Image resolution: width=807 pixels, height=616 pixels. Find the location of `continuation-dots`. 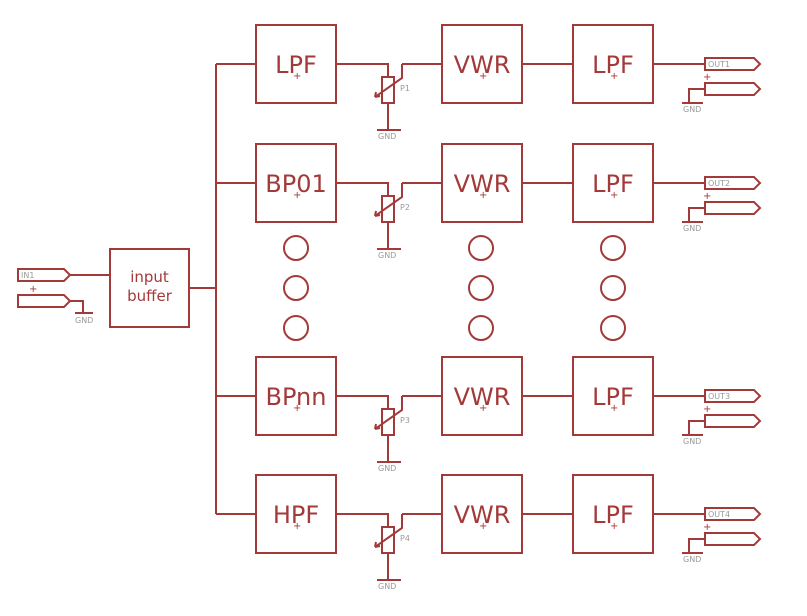

continuation-dots is located at coordinates (454, 288).